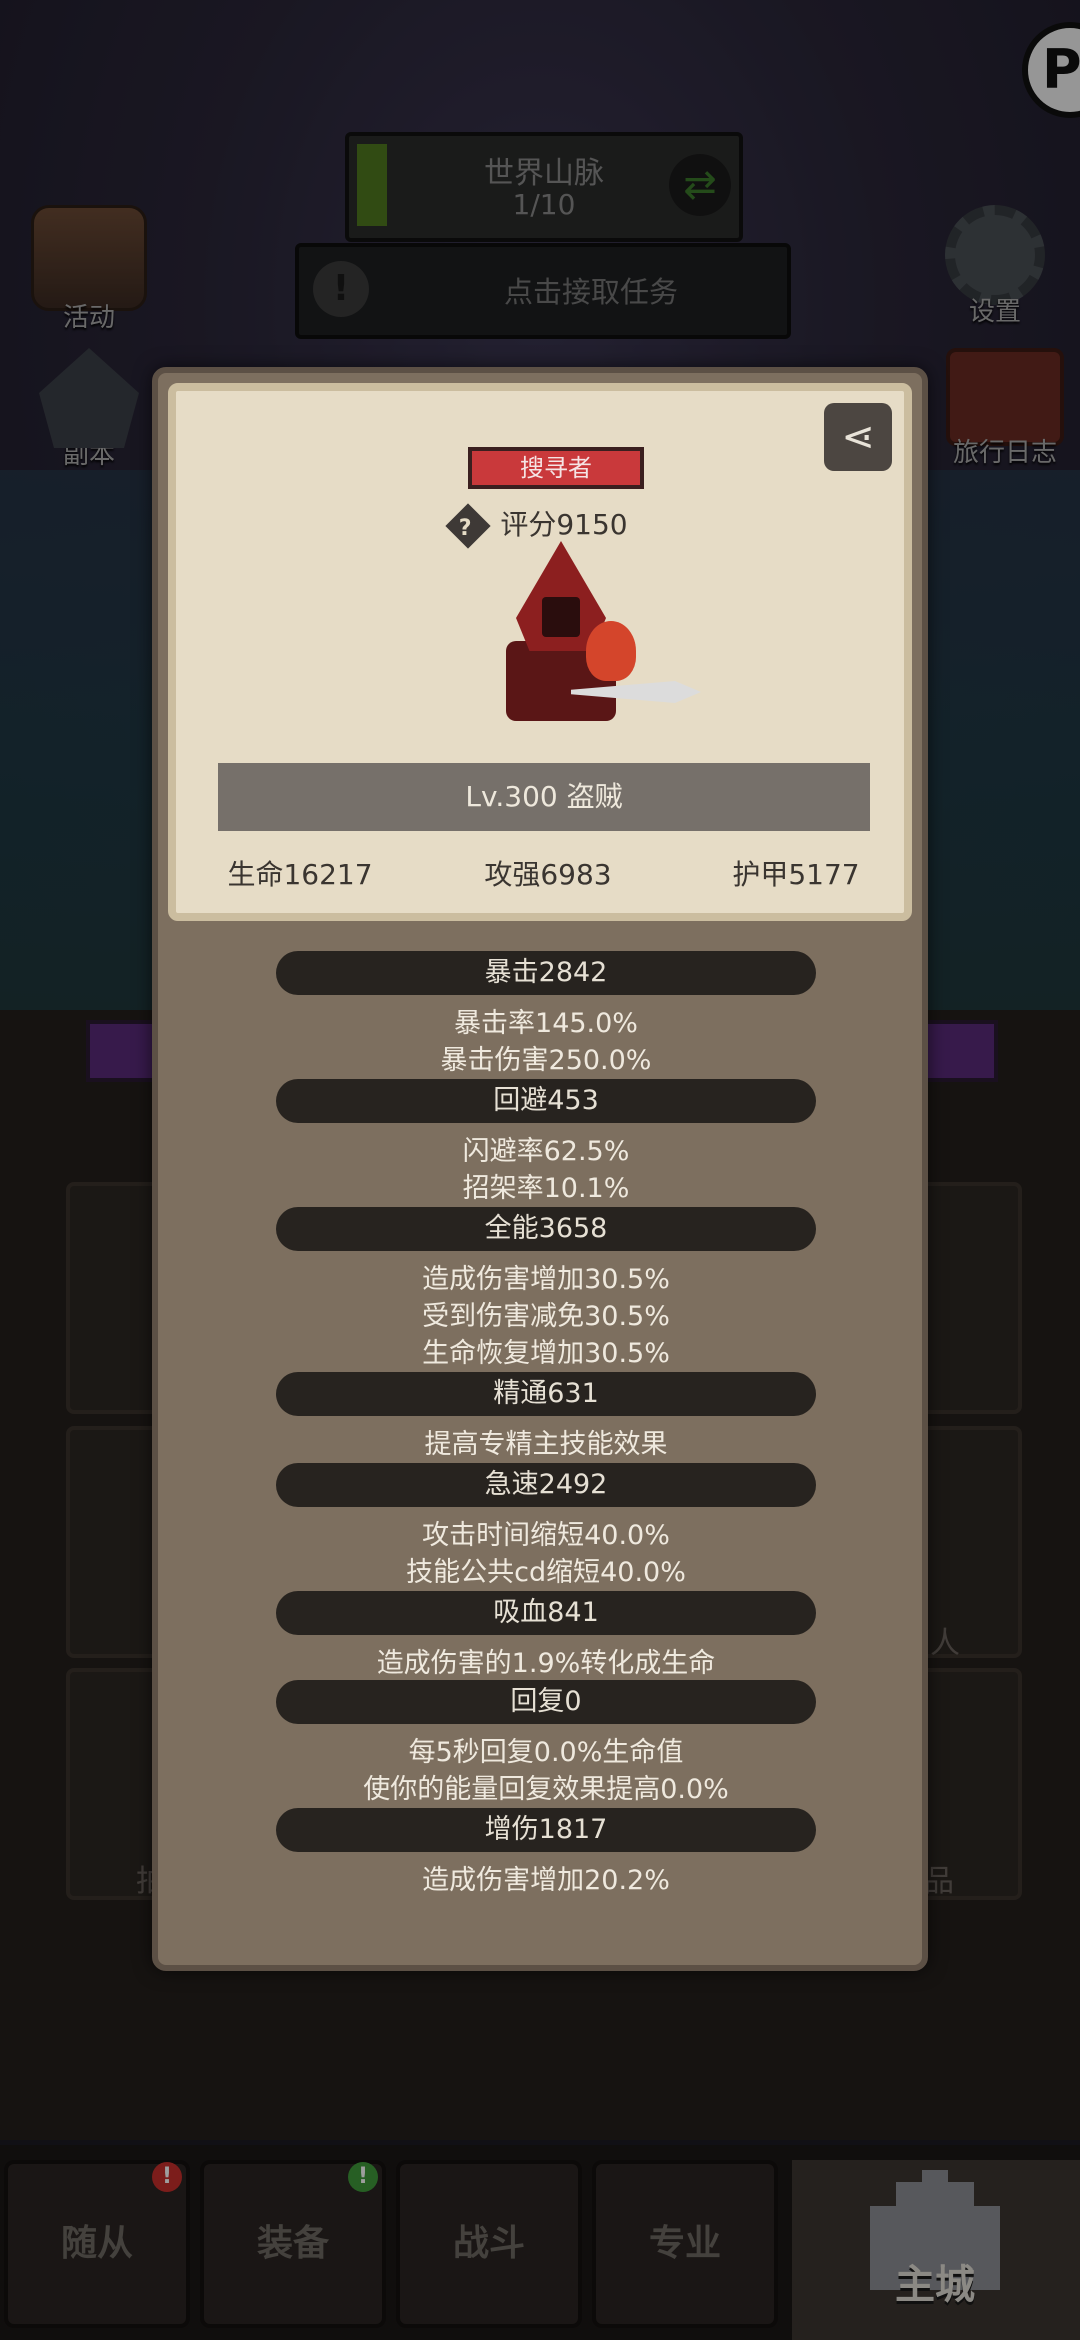  Describe the element at coordinates (546, 1151) in the screenshot. I see `stat-line: 闪避率62.5%` at that location.